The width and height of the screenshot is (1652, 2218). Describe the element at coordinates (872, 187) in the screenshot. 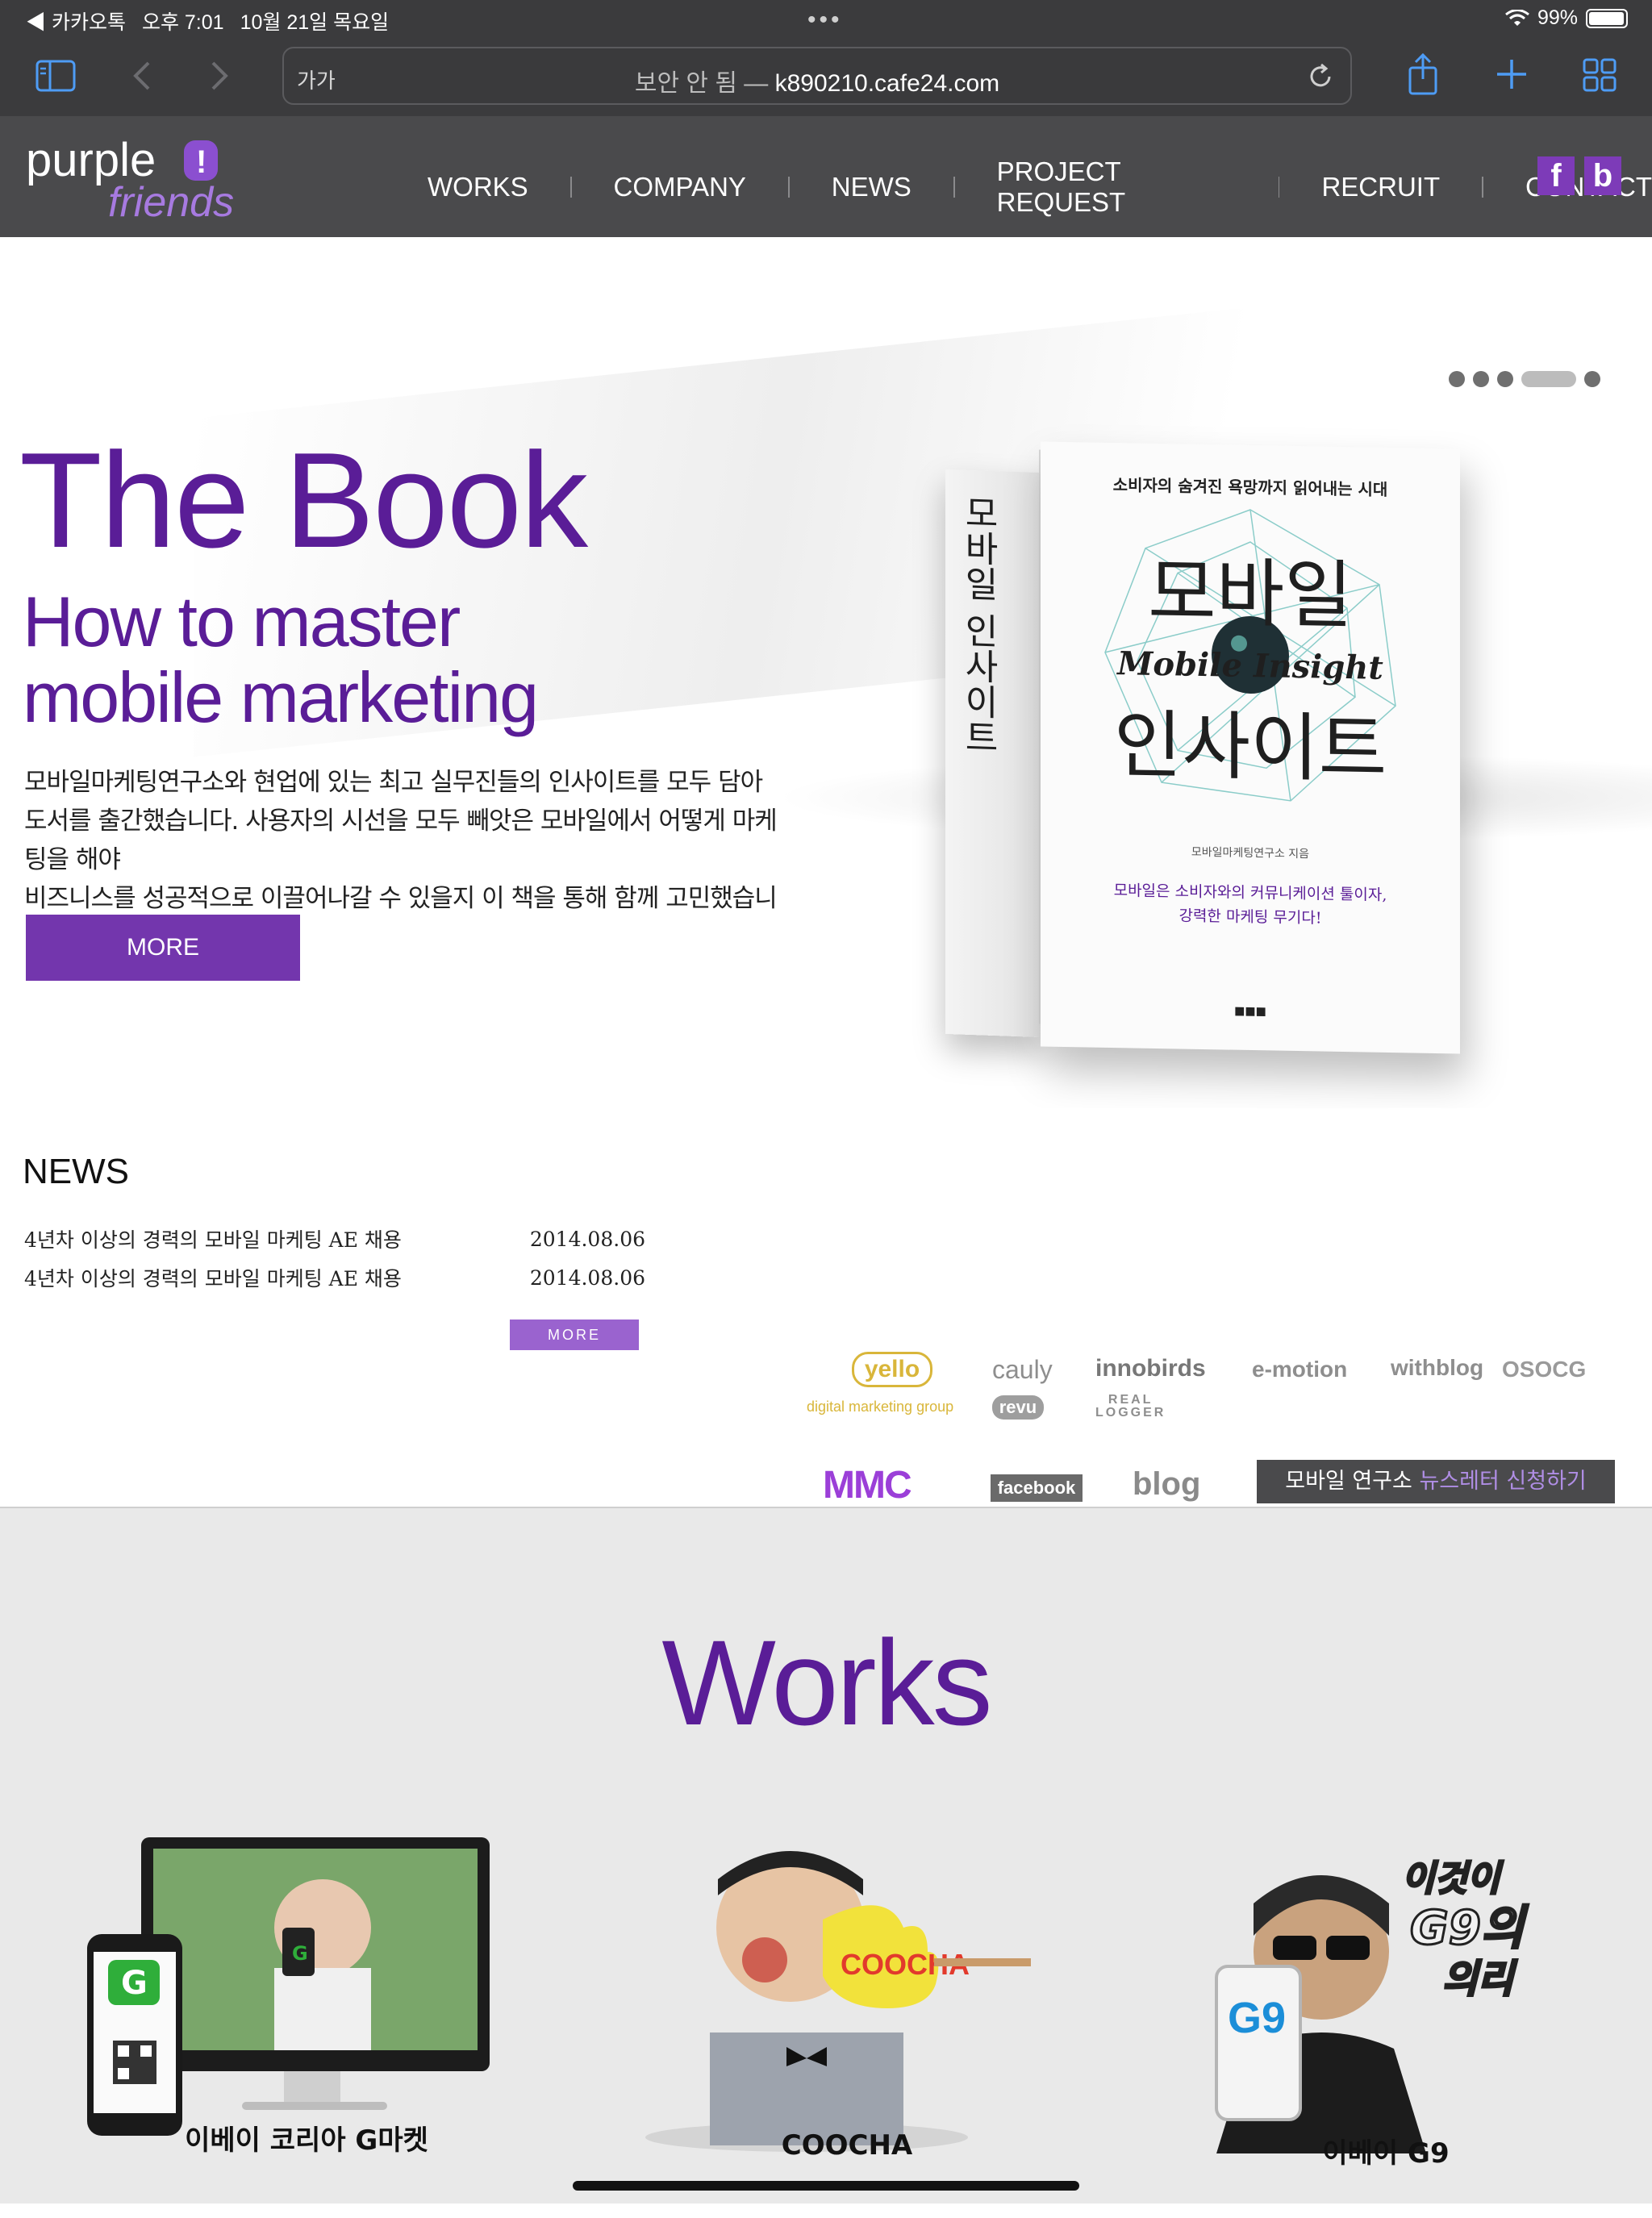

I see `nav-news: NEWS` at that location.